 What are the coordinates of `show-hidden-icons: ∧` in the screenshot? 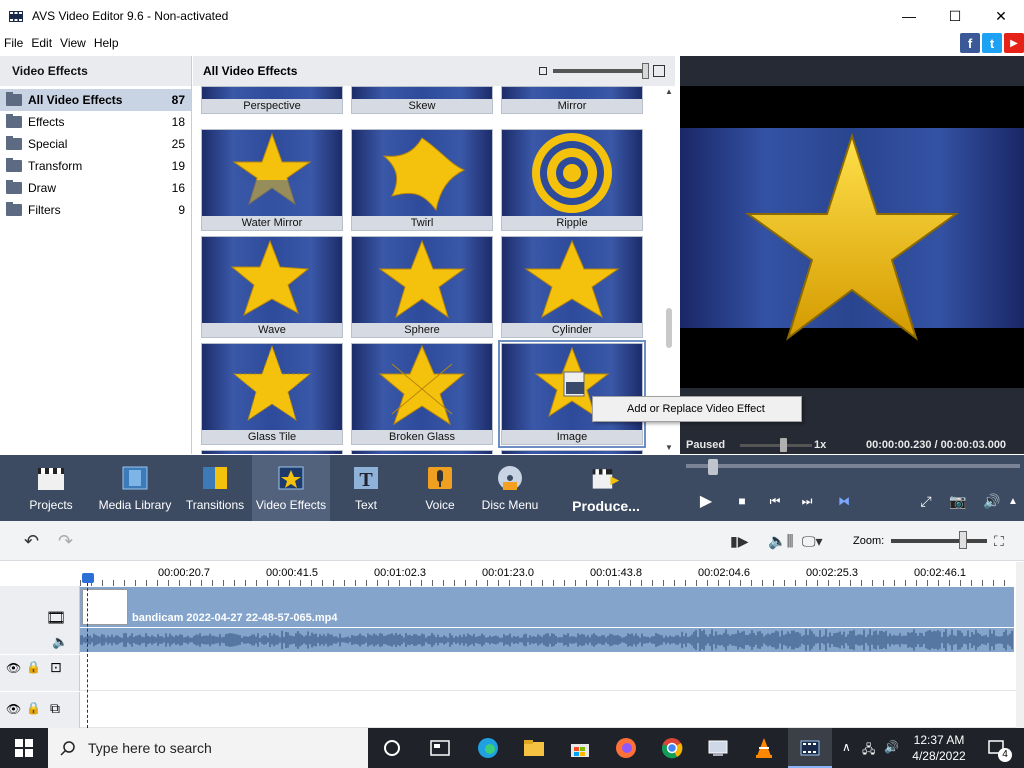 It's located at (846, 747).